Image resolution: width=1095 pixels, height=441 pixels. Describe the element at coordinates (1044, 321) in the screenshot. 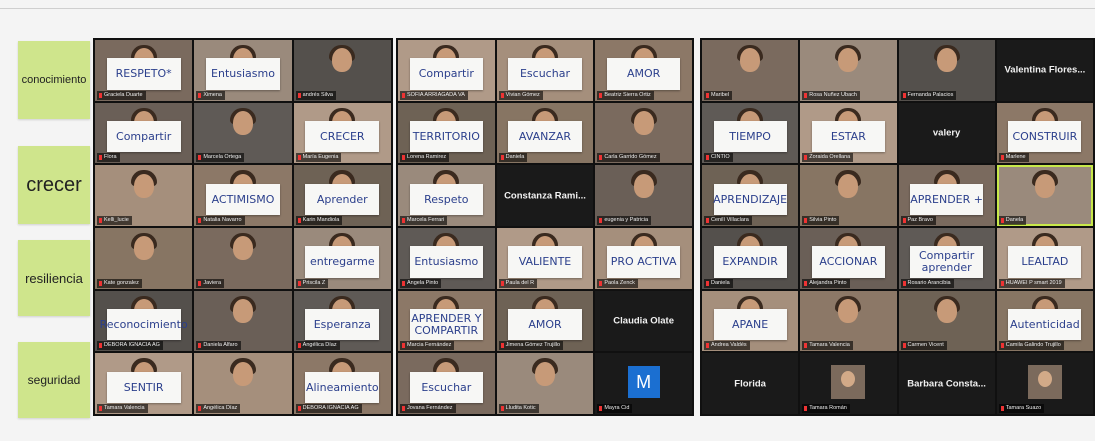

I see `video-tile-camila-galindo-trujillo: Autenticidad Camila Galindo Trujillo` at that location.